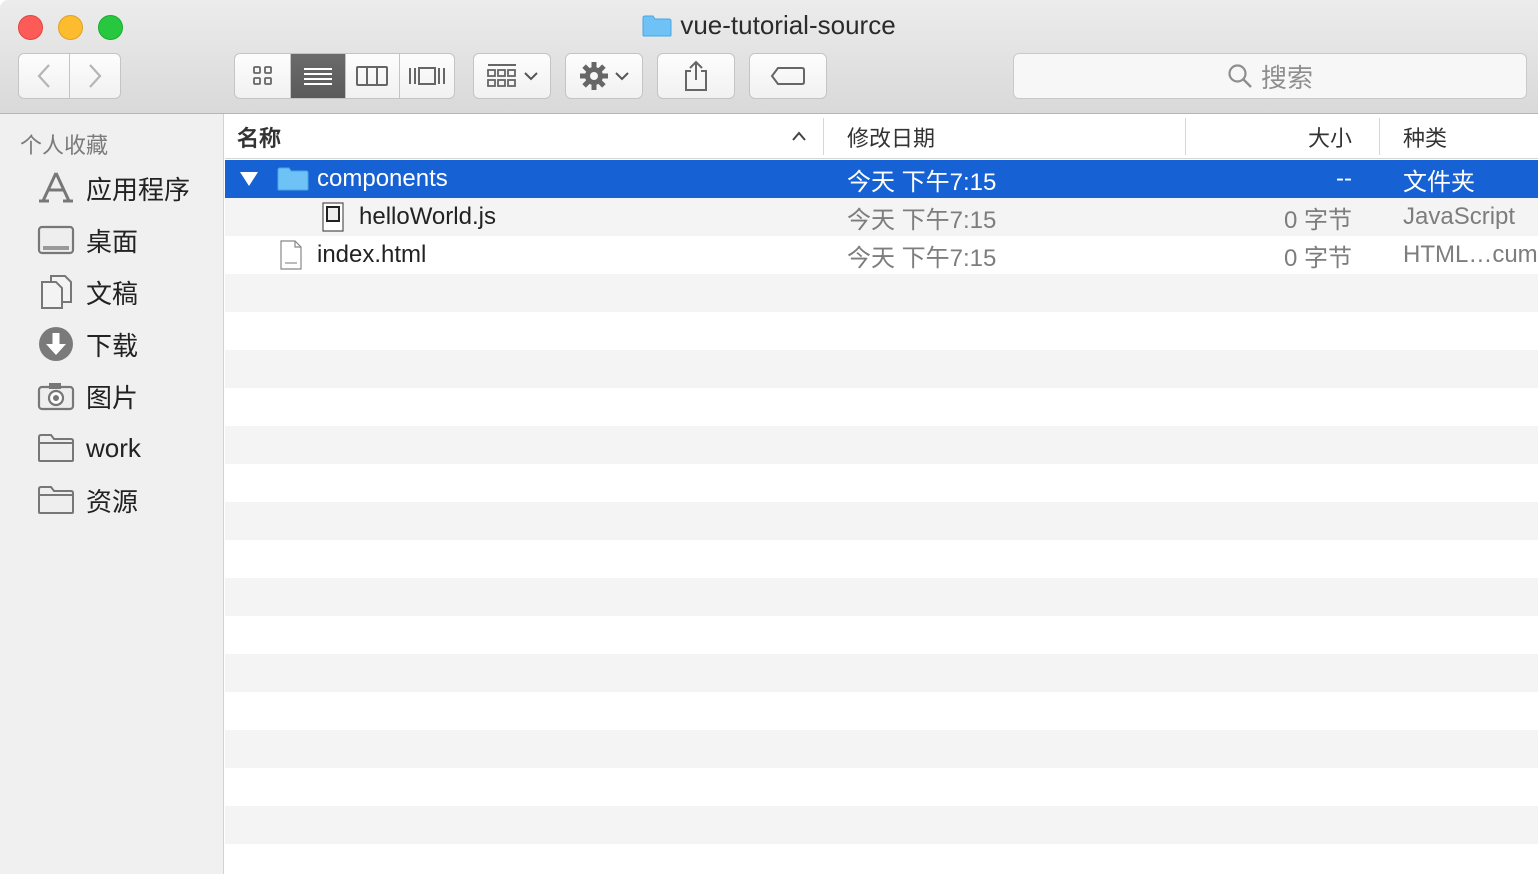 The width and height of the screenshot is (1538, 874). What do you see at coordinates (112, 241) in the screenshot?
I see `sidebar-item-label: 桌面` at bounding box center [112, 241].